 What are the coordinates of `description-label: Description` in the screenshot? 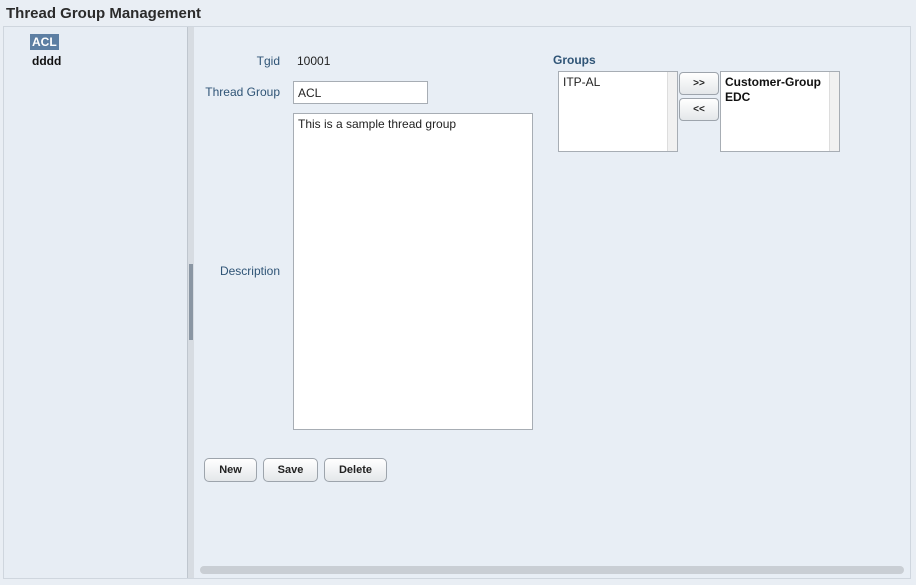 It's located at (249, 271).